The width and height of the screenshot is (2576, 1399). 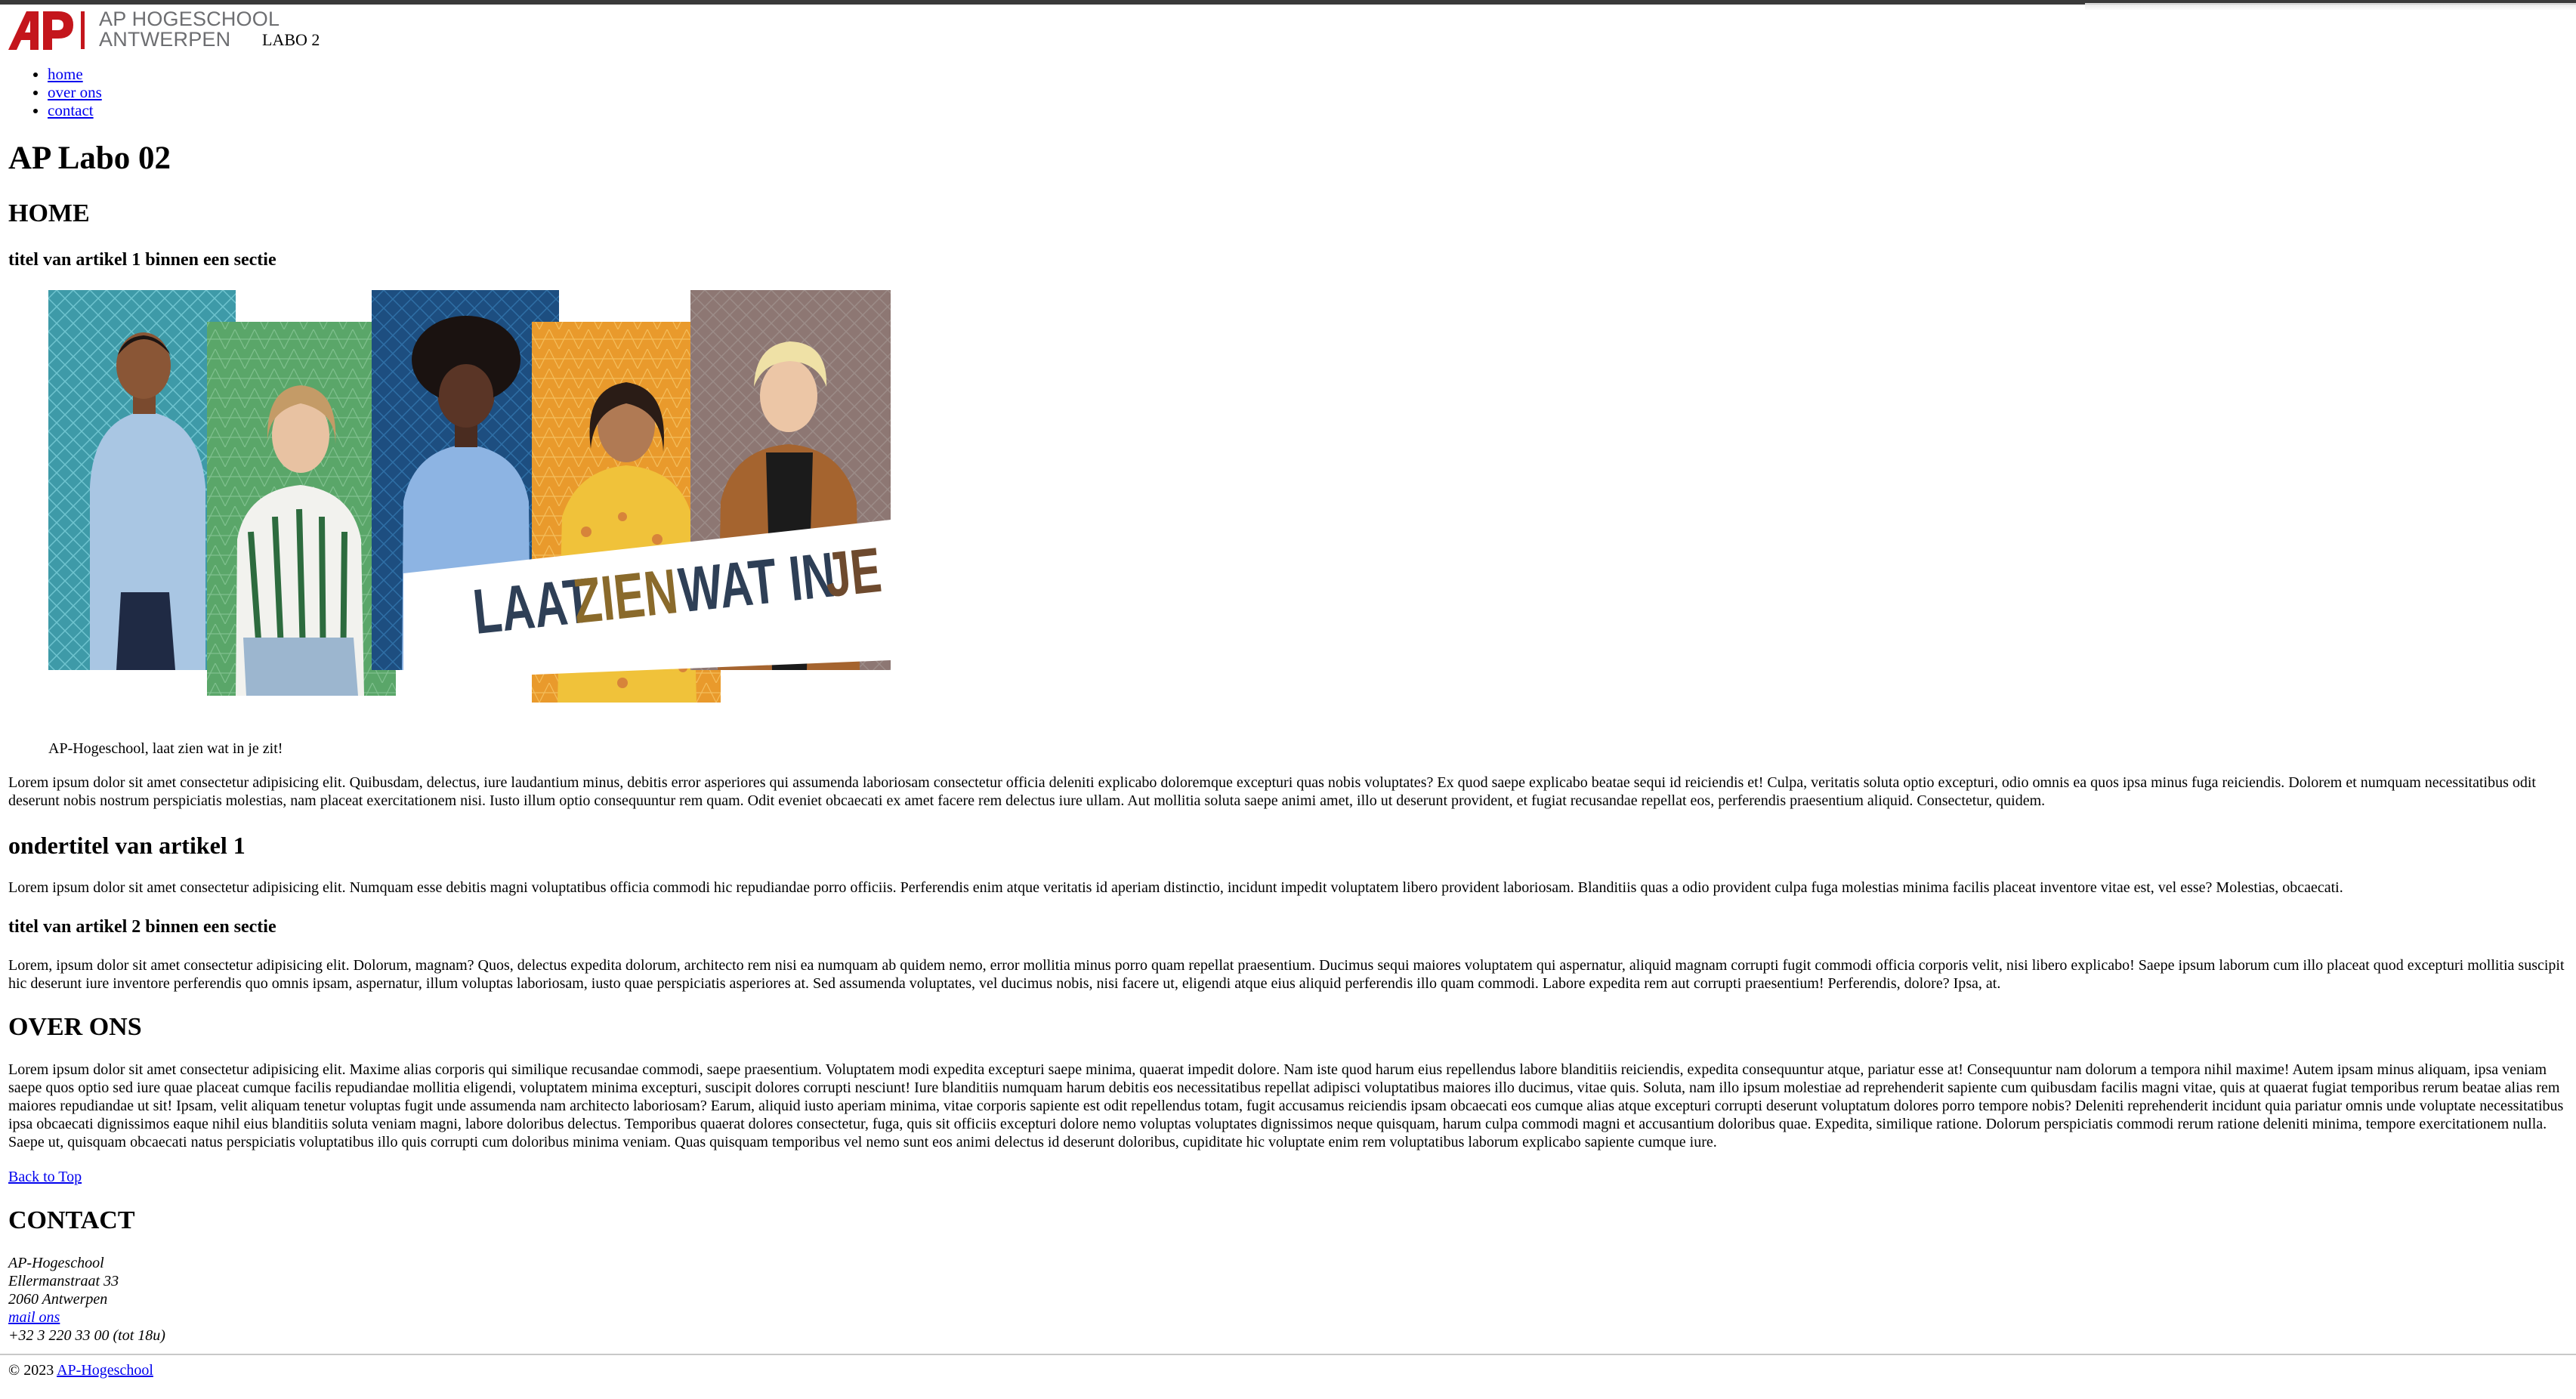 I want to click on brand-line-1: AP HOGESCHOOL, so click(x=189, y=19).